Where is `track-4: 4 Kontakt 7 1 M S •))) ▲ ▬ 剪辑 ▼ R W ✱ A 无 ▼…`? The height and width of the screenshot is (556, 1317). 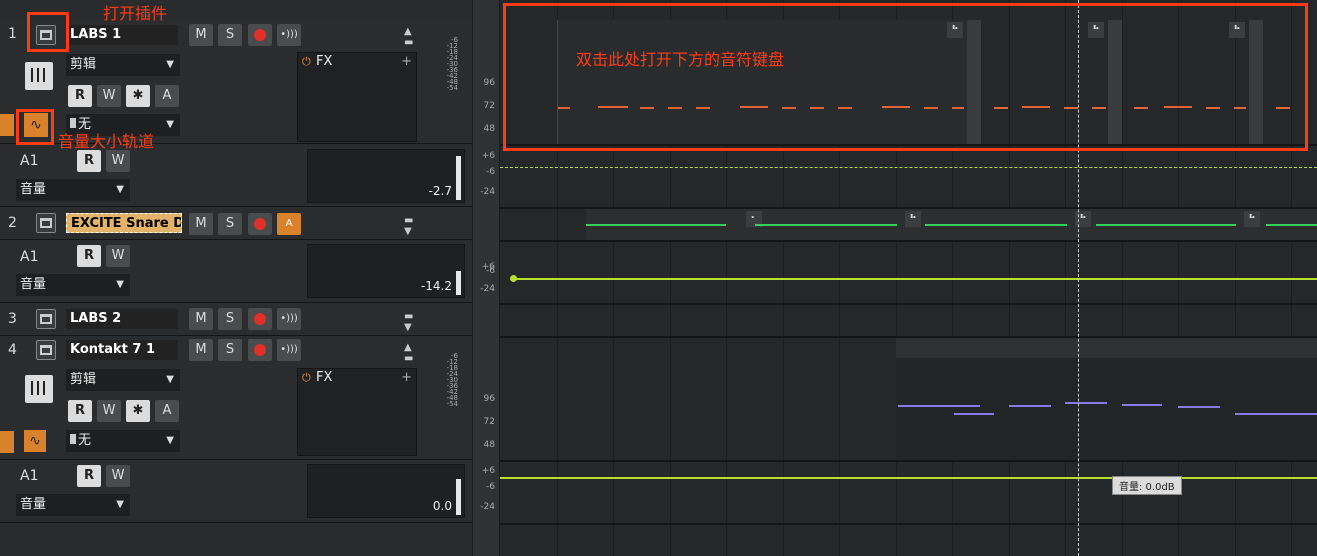 track-4: 4 Kontakt 7 1 M S •))) ▲ ▬ 剪辑 ▼ R W ✱ A 无 ▼… is located at coordinates (236, 398).